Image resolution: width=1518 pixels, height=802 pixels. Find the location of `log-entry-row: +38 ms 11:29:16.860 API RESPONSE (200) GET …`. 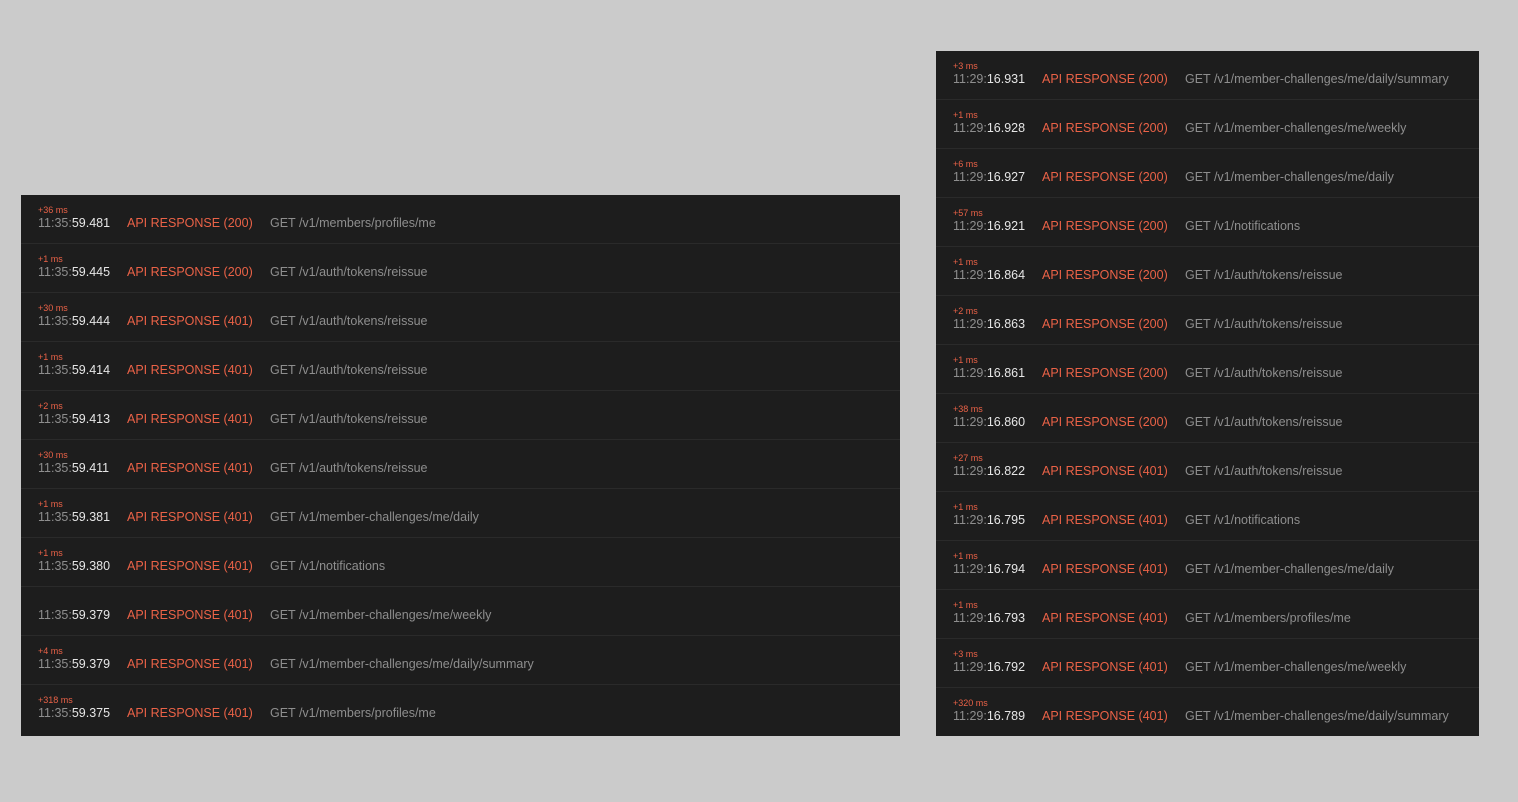

log-entry-row: +38 ms 11:29:16.860 API RESPONSE (200) GET … is located at coordinates (1207, 418).